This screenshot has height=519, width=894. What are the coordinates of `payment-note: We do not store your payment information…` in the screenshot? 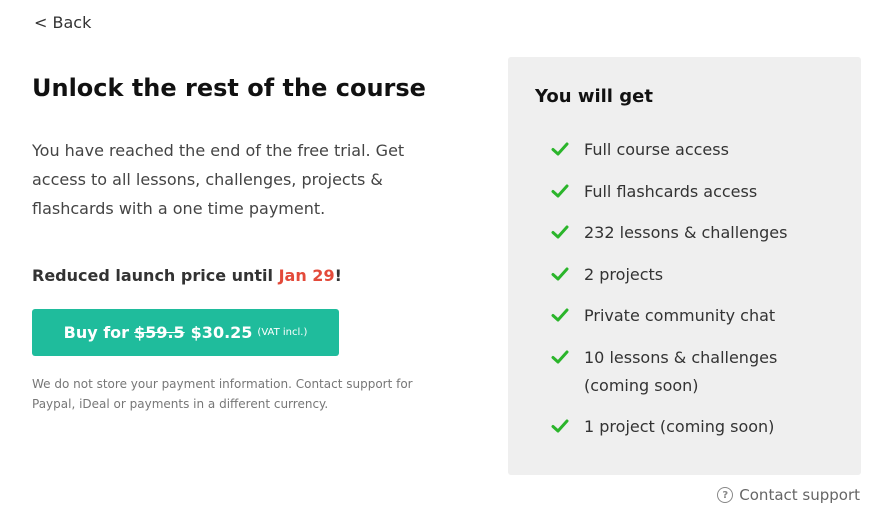 It's located at (222, 394).